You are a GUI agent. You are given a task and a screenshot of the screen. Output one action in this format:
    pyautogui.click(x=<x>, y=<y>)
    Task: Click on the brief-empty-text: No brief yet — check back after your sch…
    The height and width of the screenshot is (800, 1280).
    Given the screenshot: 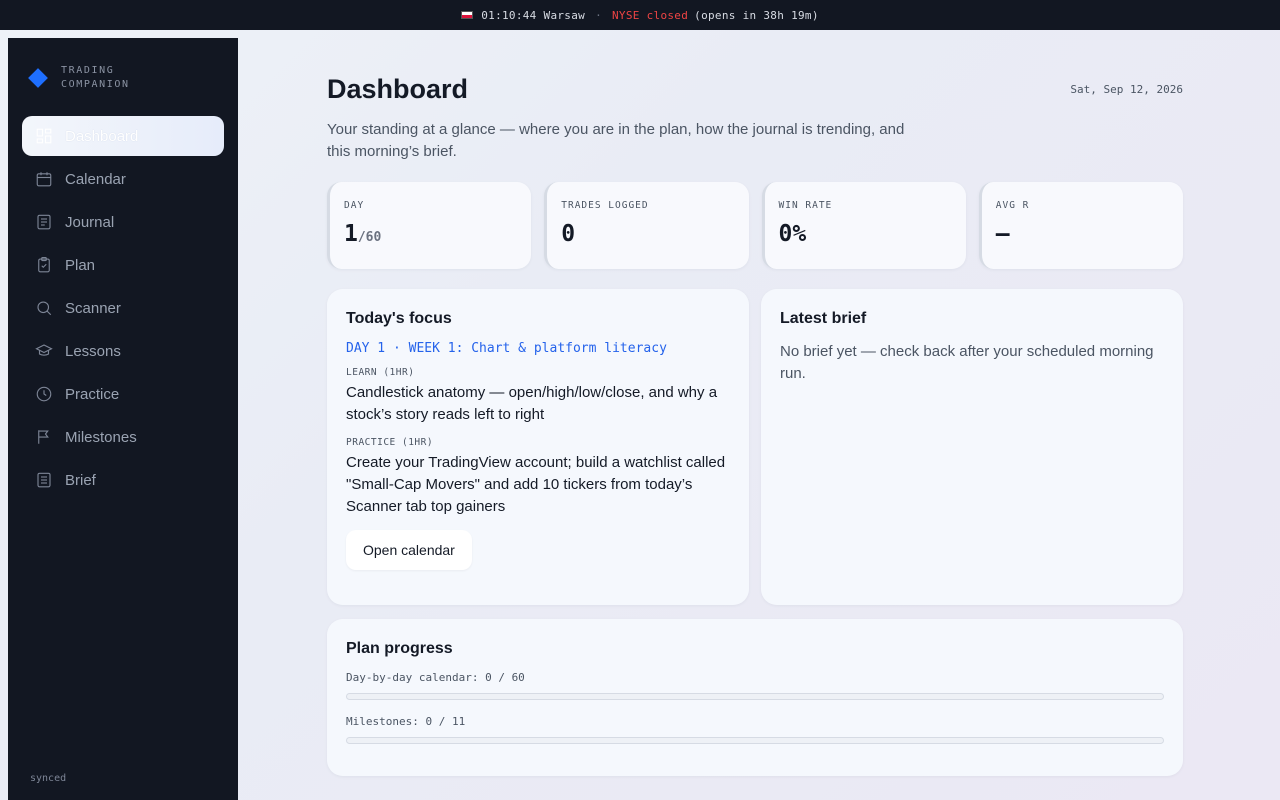 What is the action you would take?
    pyautogui.click(x=967, y=362)
    